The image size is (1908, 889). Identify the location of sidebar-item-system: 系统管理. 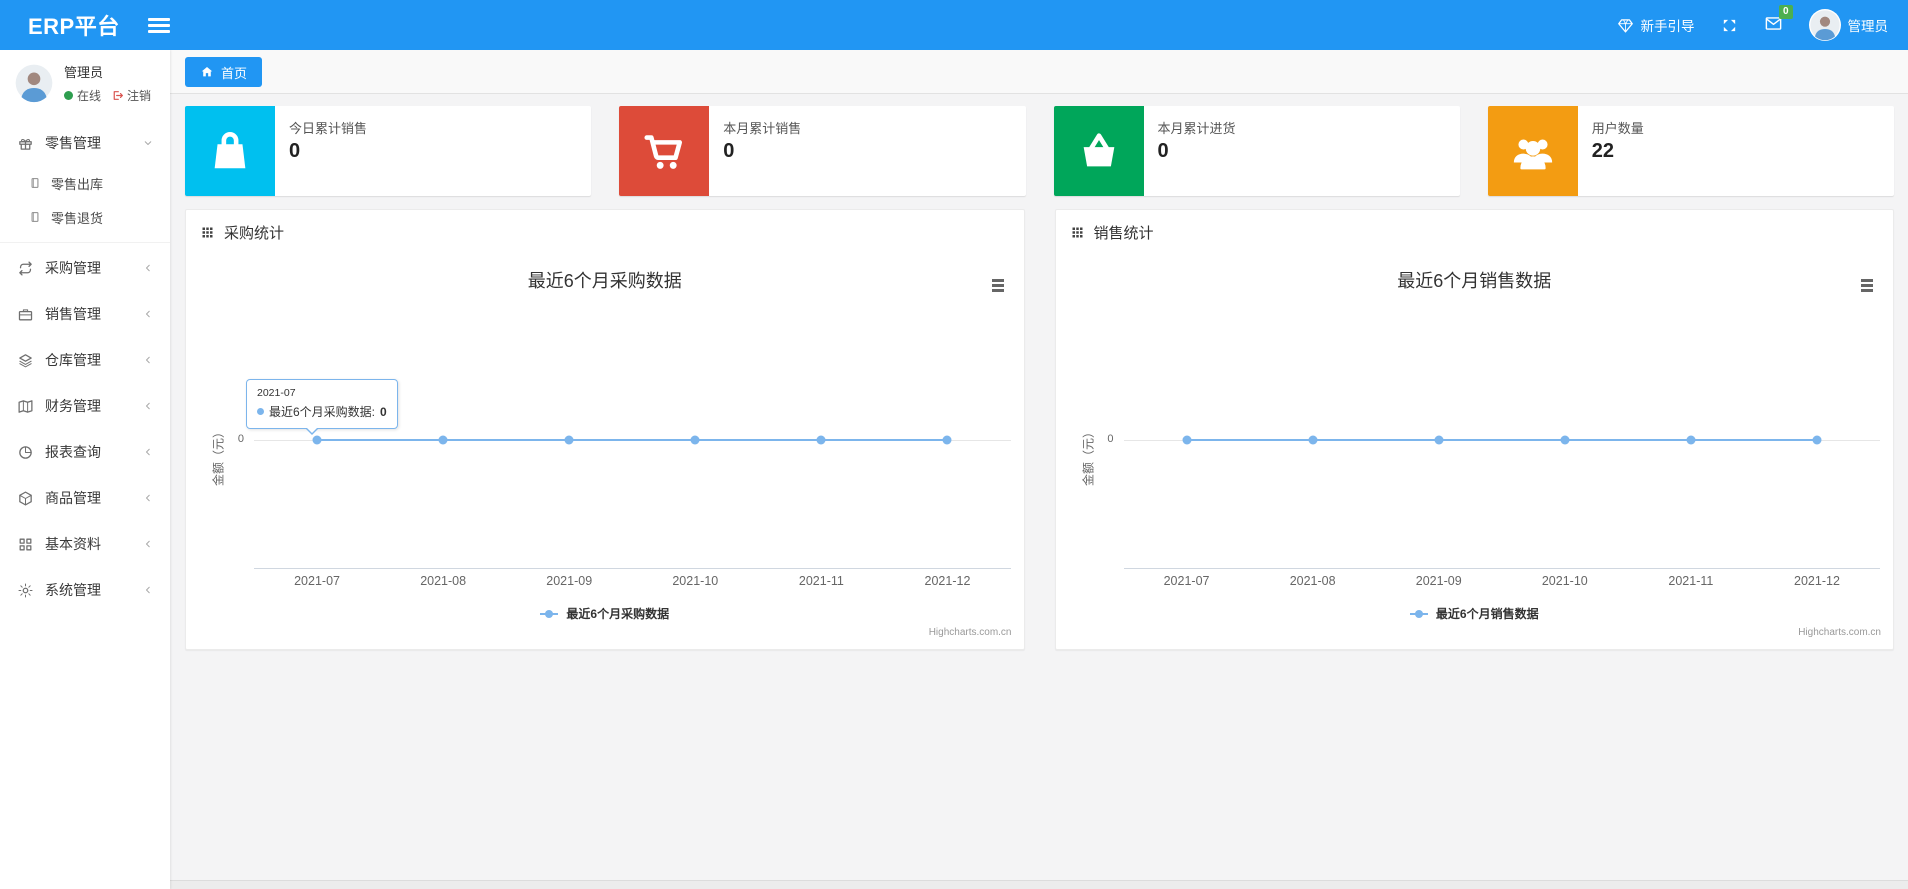
(85, 590).